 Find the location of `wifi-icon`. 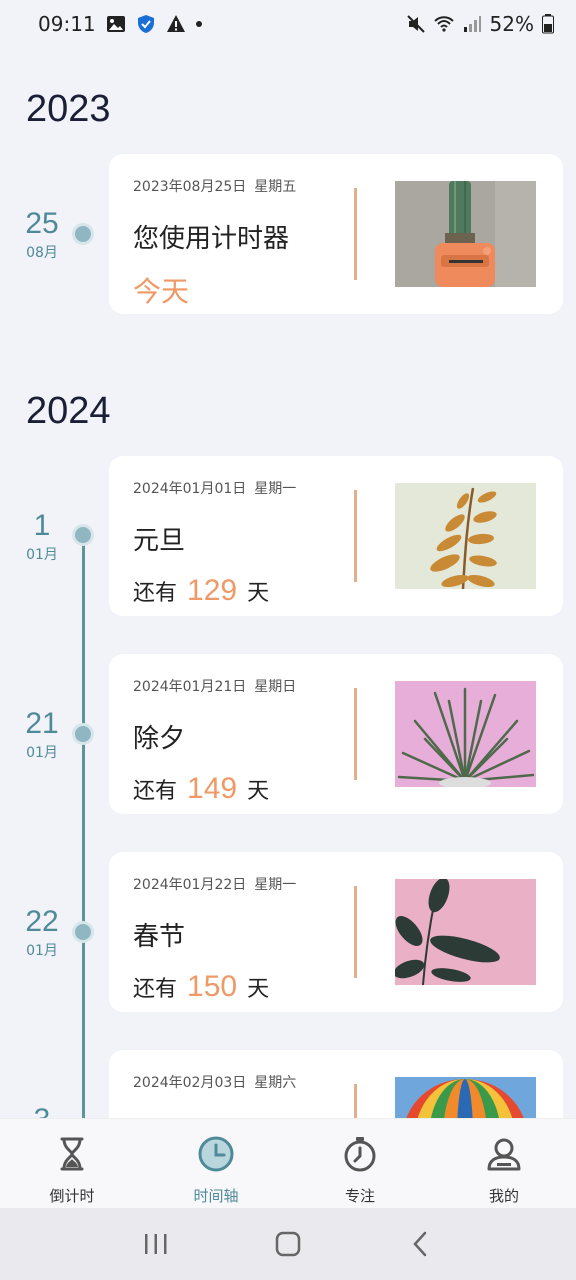

wifi-icon is located at coordinates (443, 24).